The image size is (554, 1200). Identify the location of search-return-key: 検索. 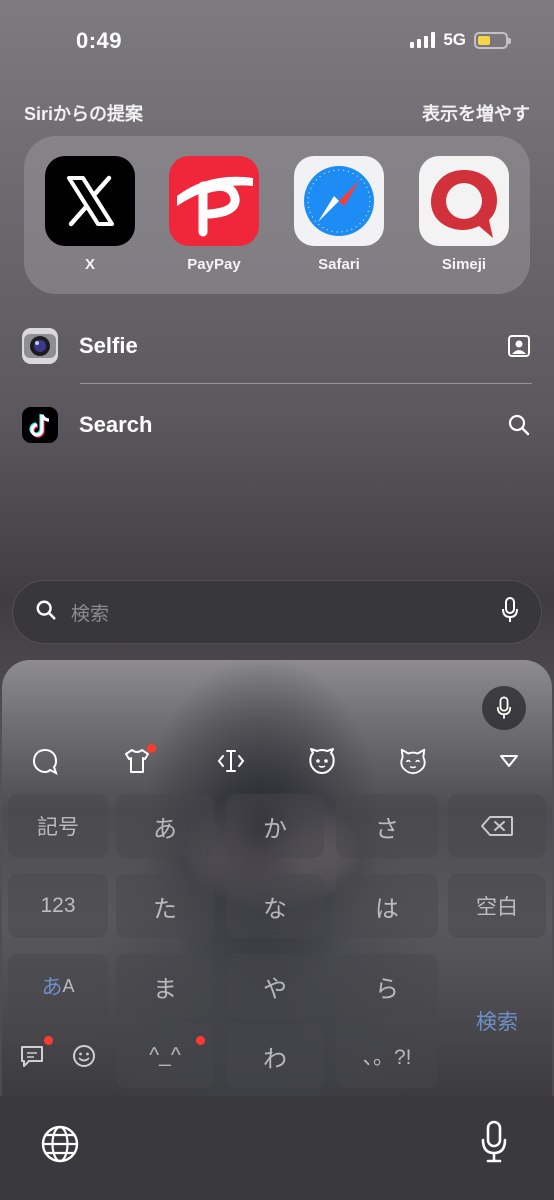
(497, 1045).